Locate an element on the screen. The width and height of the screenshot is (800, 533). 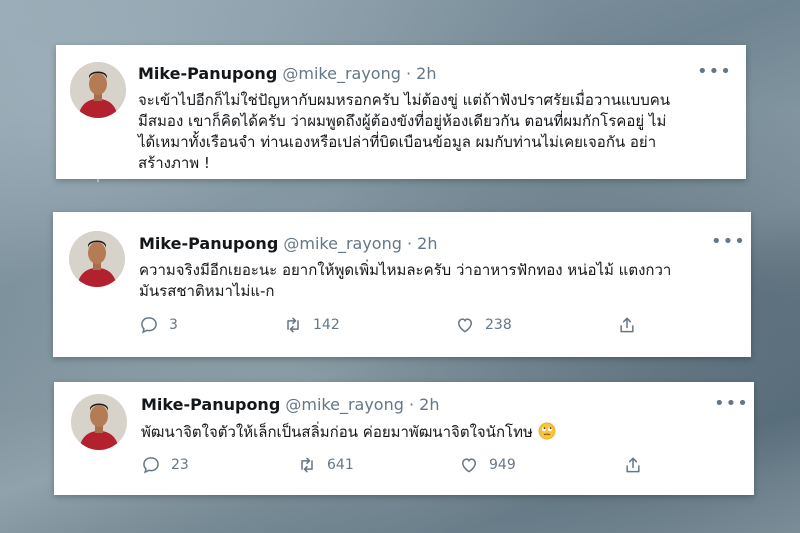
reply-button: 23 is located at coordinates (165, 465).